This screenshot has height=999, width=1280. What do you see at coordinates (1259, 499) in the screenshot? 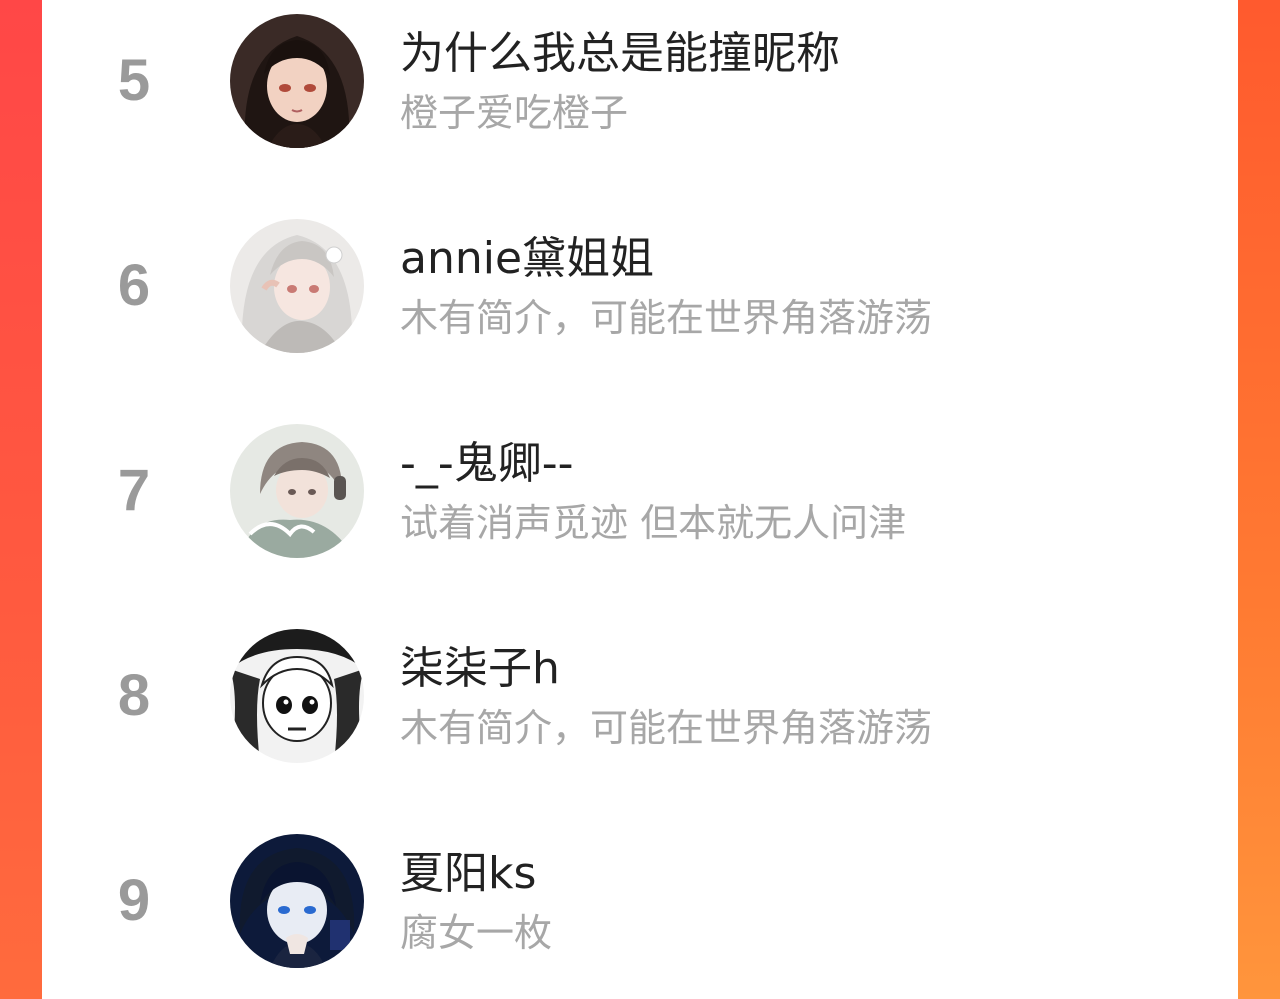
I see `right-gradient-border` at bounding box center [1259, 499].